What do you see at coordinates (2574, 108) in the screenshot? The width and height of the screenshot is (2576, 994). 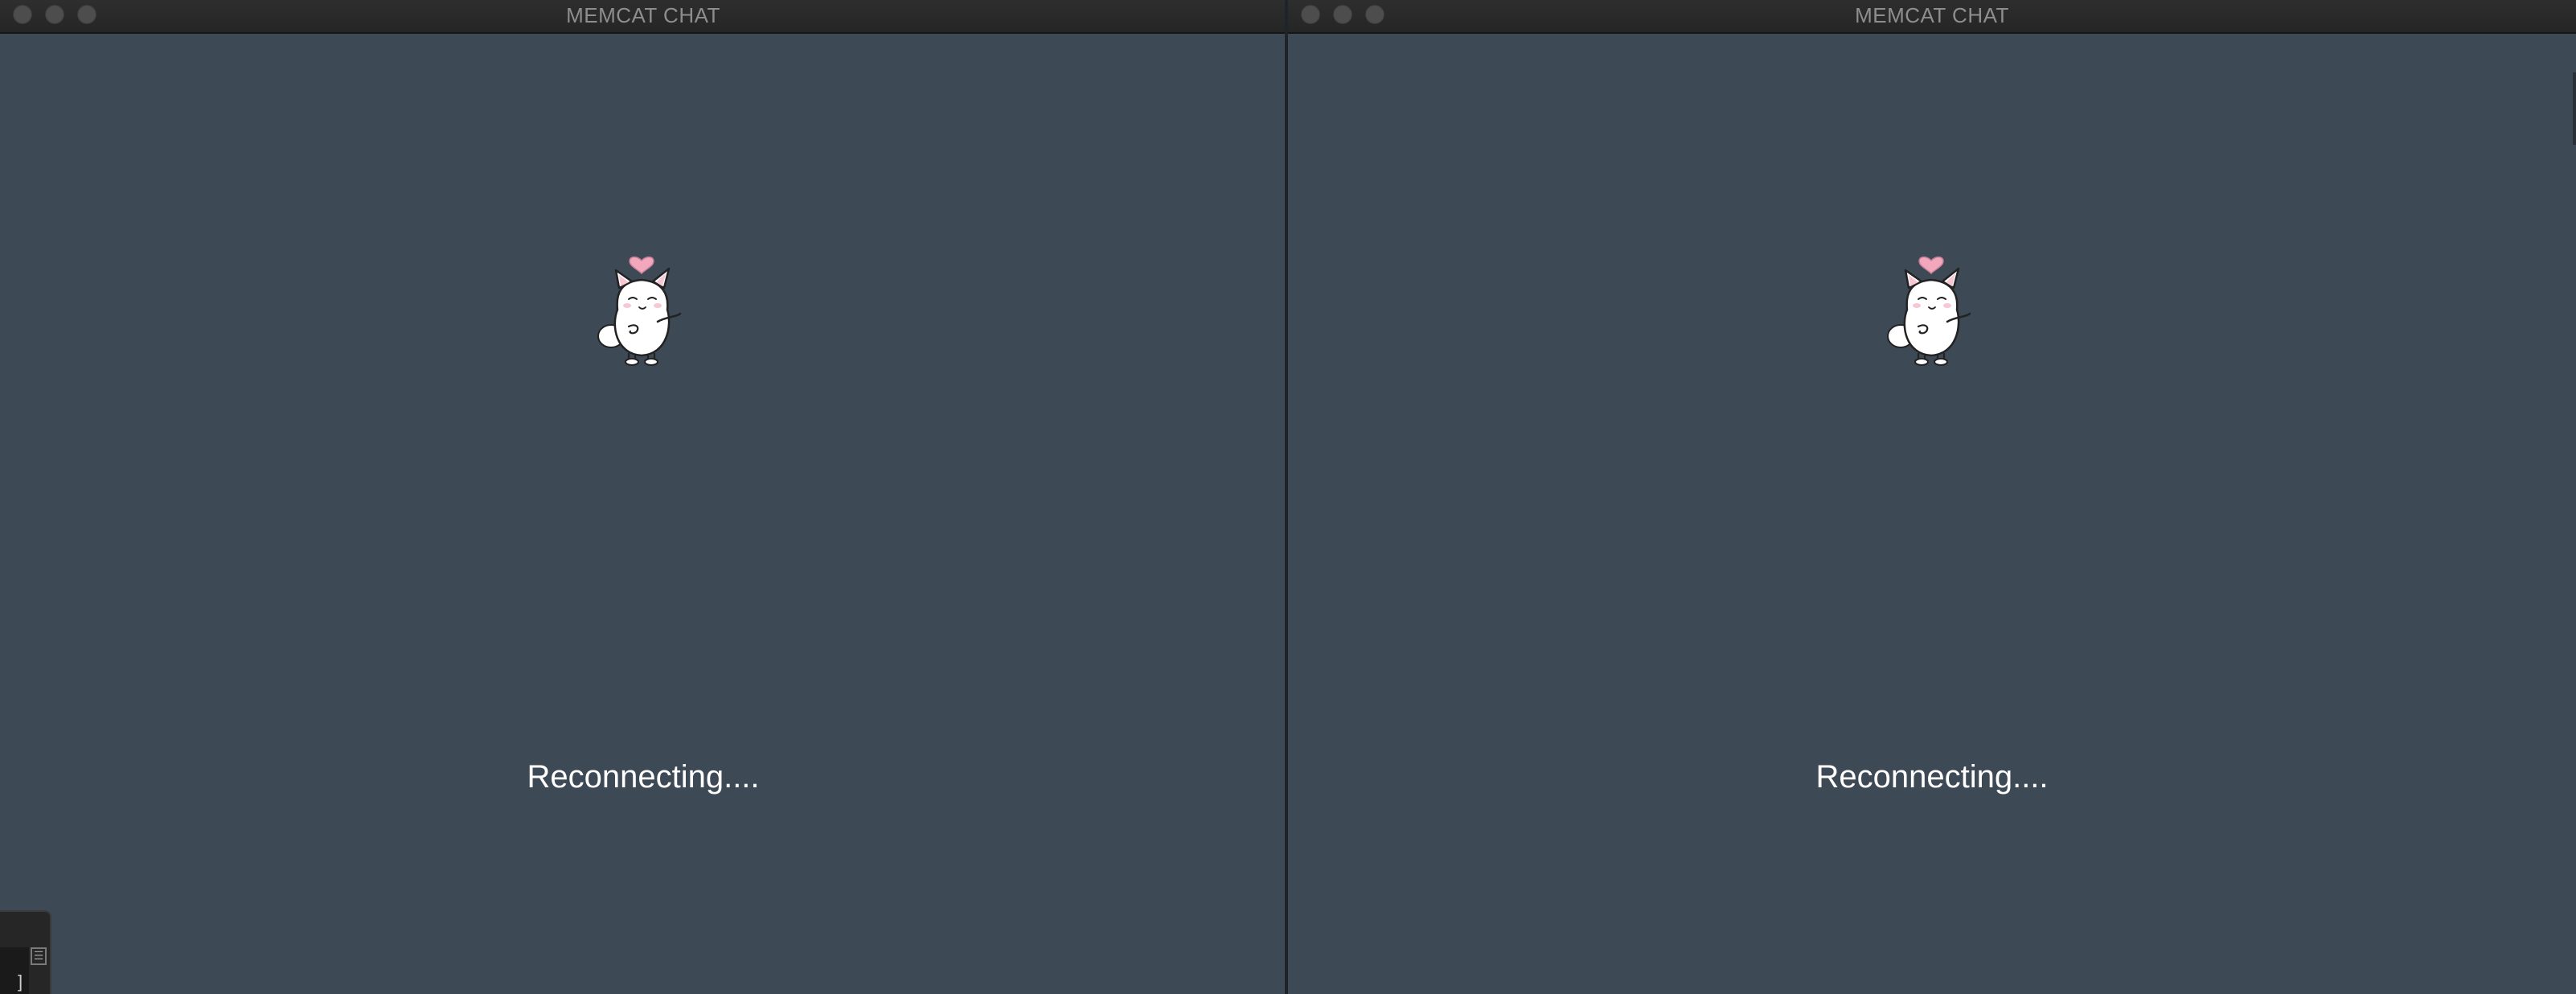 I see `window-edge-handle` at bounding box center [2574, 108].